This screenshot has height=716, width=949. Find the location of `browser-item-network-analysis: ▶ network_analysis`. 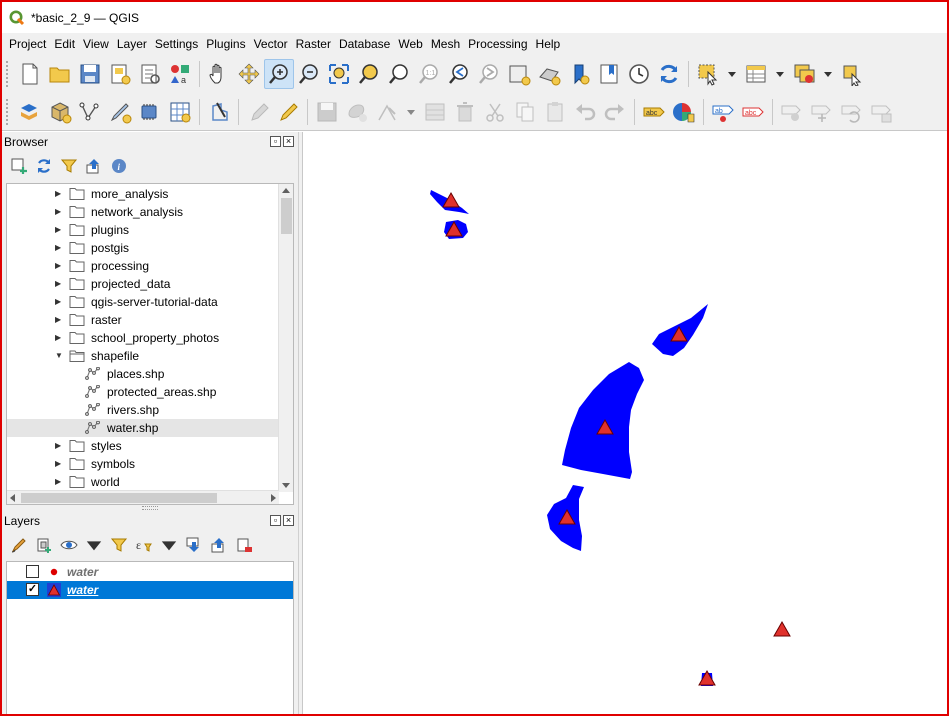

browser-item-network-analysis: ▶ network_analysis is located at coordinates (143, 212).